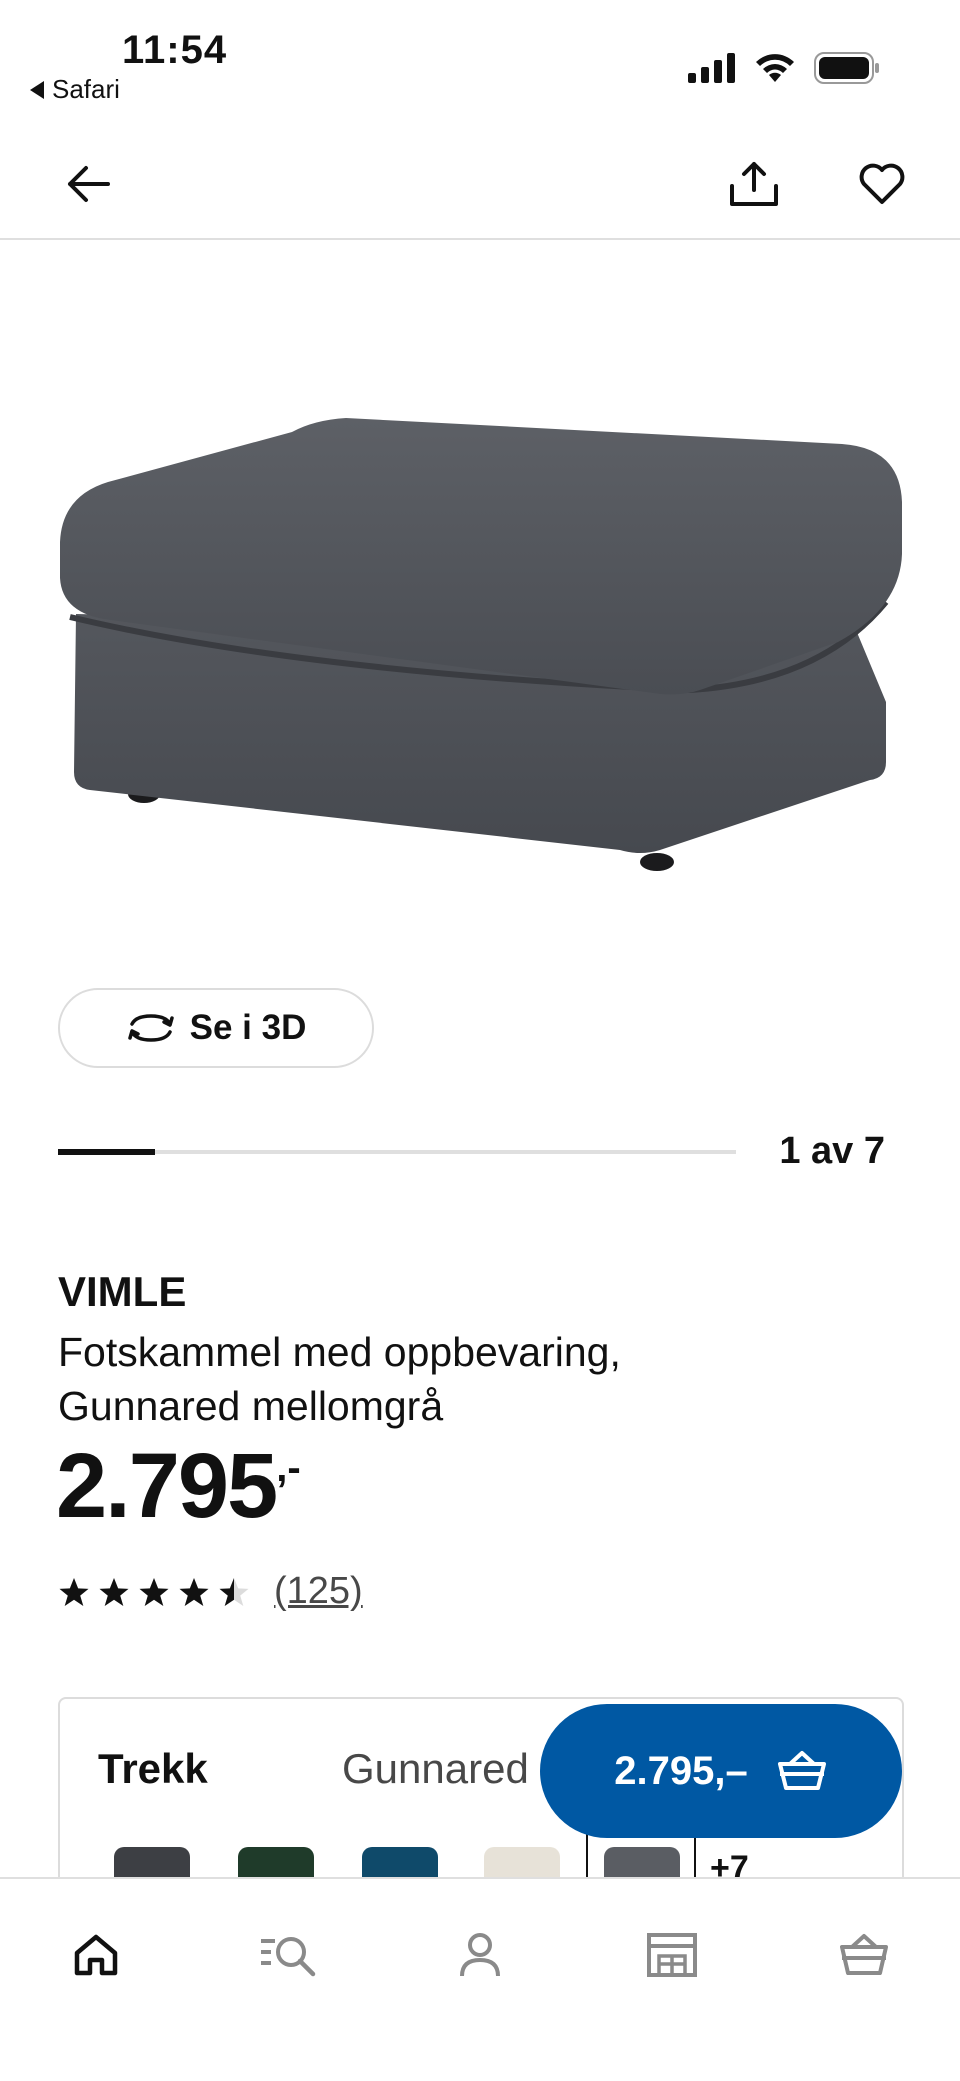 The width and height of the screenshot is (960, 2081). What do you see at coordinates (339, 1352) in the screenshot?
I see `product-description-line-1: Fotskammel med oppbevaring,` at bounding box center [339, 1352].